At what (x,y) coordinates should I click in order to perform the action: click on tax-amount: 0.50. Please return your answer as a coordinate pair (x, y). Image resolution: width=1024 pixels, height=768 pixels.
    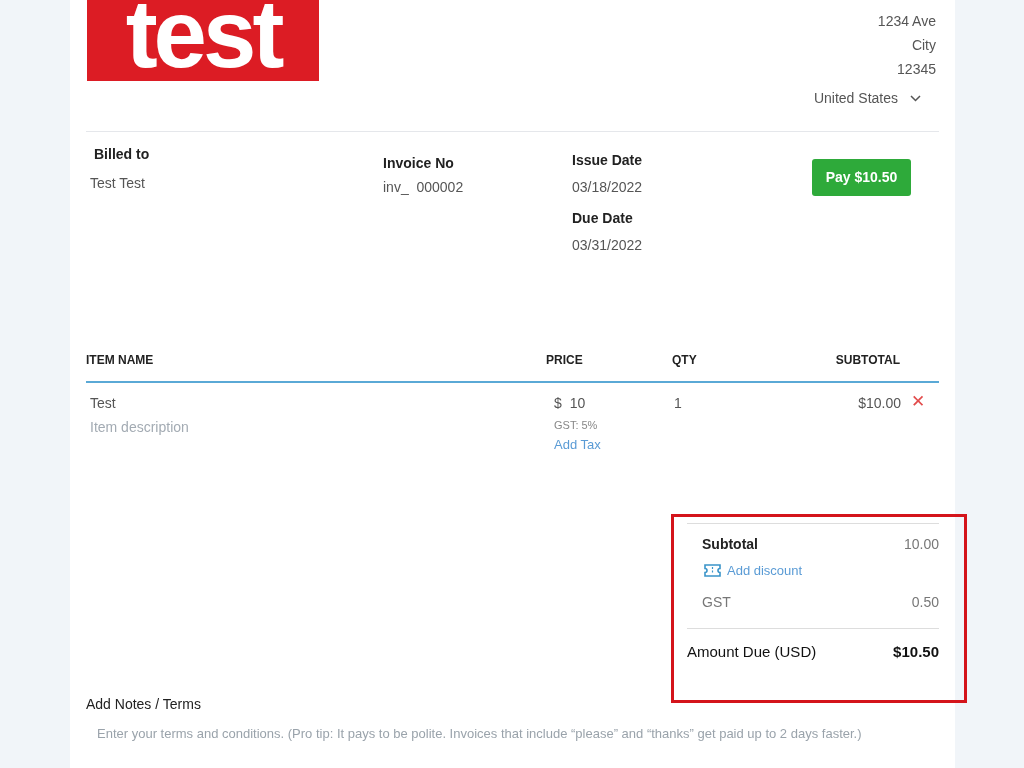
    Looking at the image, I should click on (925, 602).